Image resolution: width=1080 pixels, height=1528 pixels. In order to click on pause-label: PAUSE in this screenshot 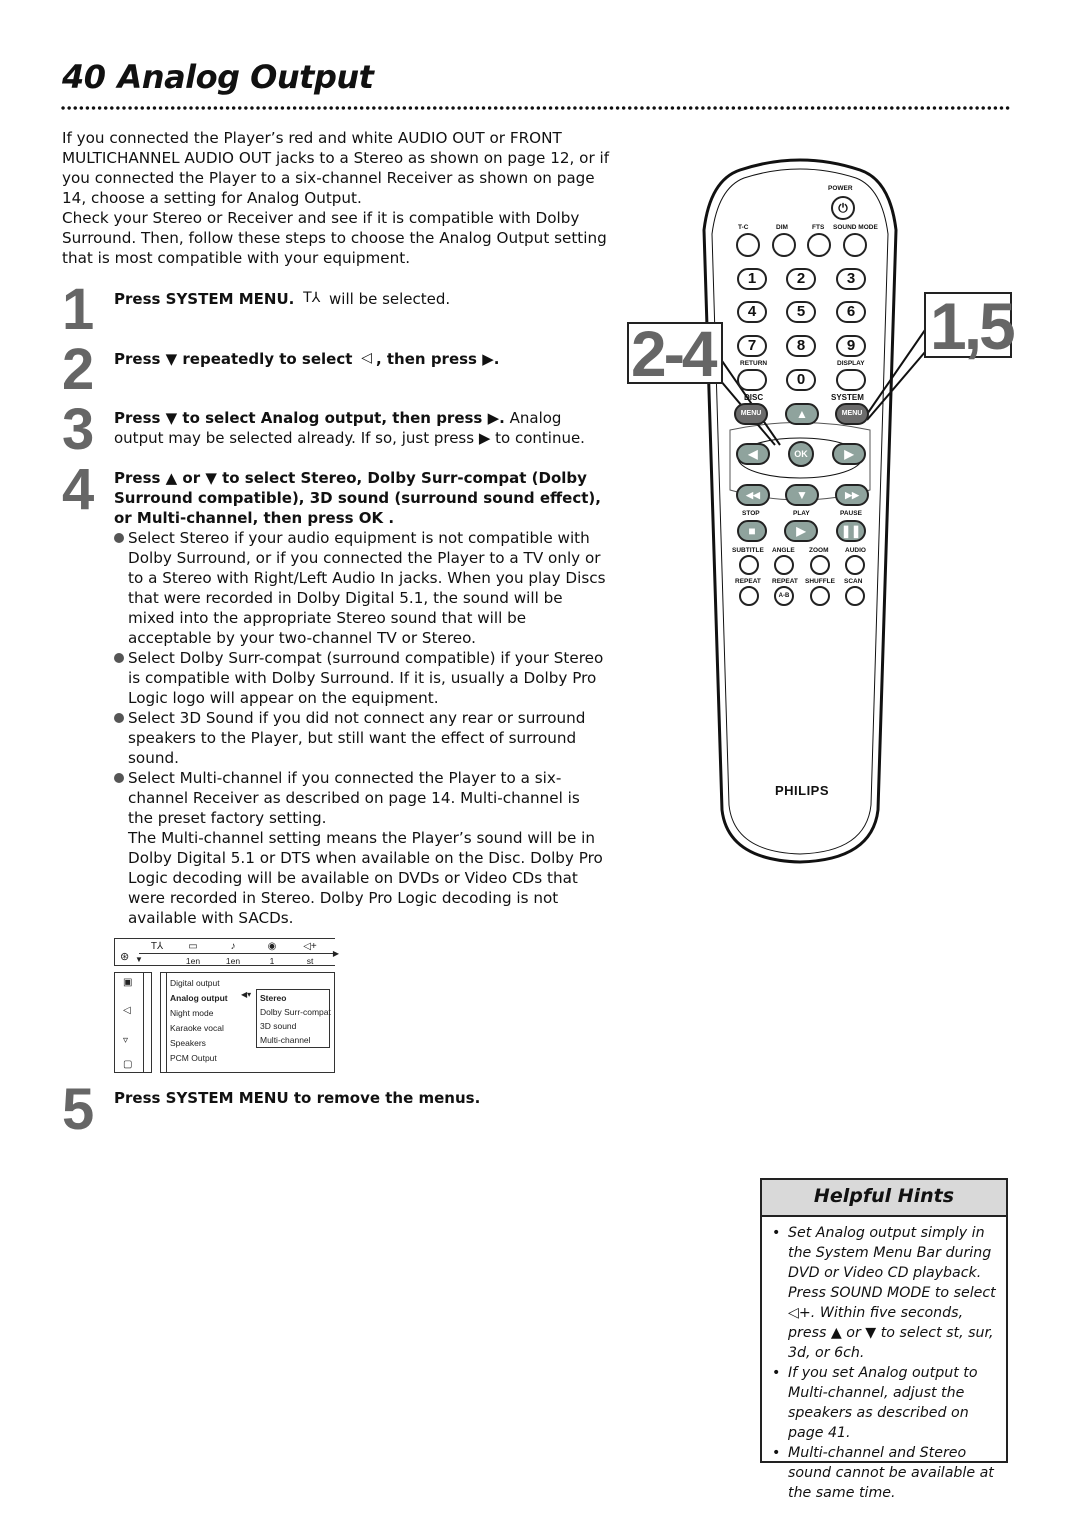, I will do `click(851, 513)`.